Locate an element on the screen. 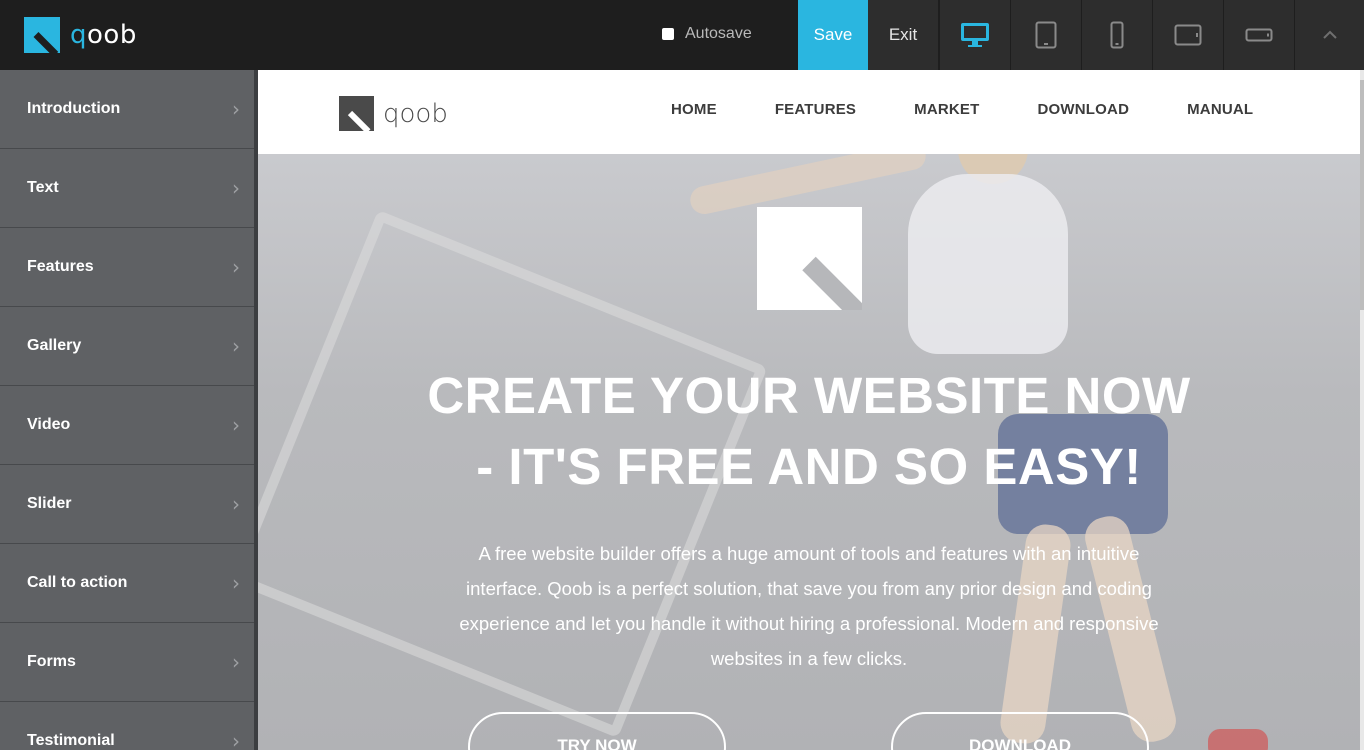 The image size is (1364, 750). sidebar-item-label: Slider is located at coordinates (49, 503).